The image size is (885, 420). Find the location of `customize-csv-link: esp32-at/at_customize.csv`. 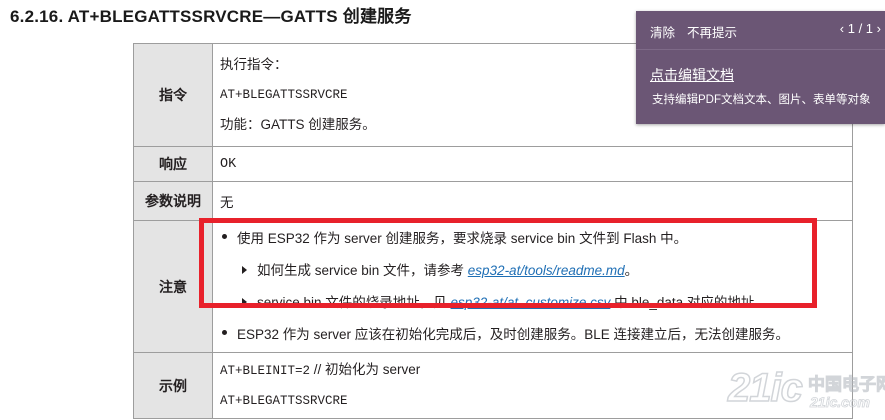

customize-csv-link: esp32-at/at_customize.csv is located at coordinates (531, 302).